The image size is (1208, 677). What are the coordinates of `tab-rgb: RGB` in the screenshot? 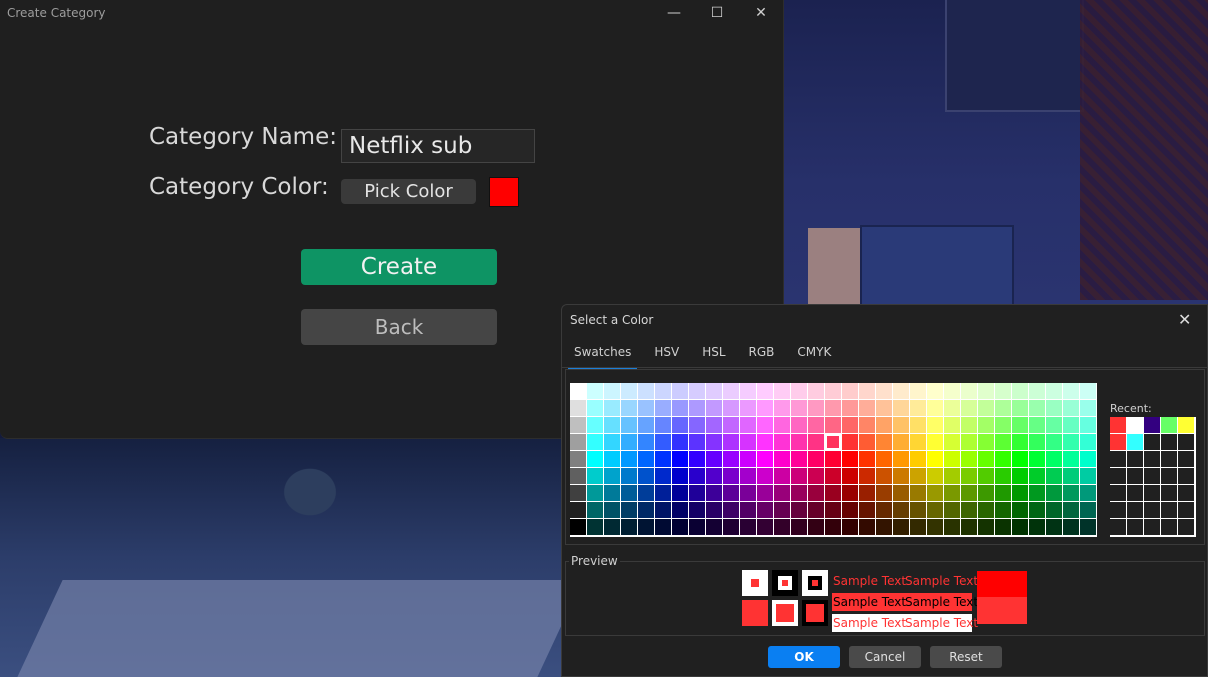 It's located at (762, 355).